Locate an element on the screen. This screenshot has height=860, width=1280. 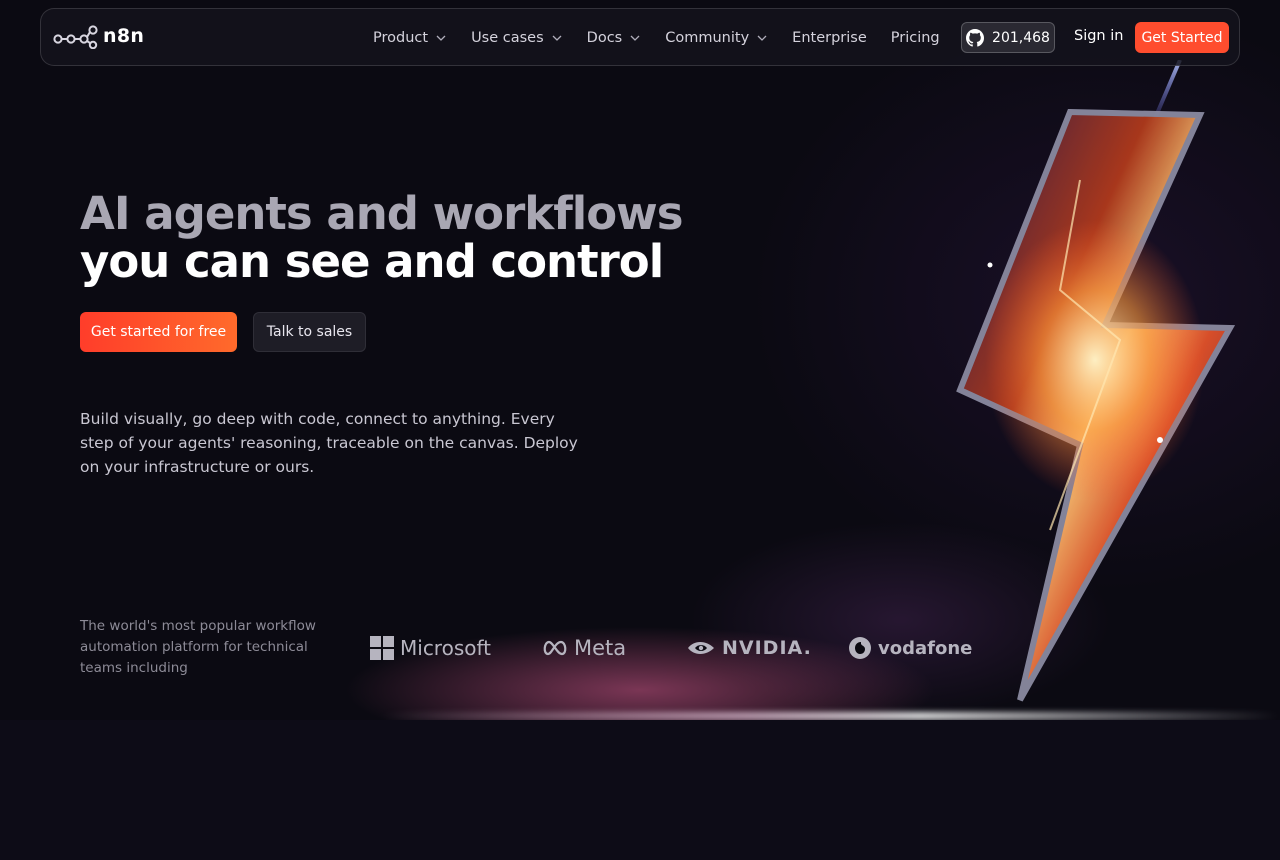
nav-link-community: Community is located at coordinates (716, 38).